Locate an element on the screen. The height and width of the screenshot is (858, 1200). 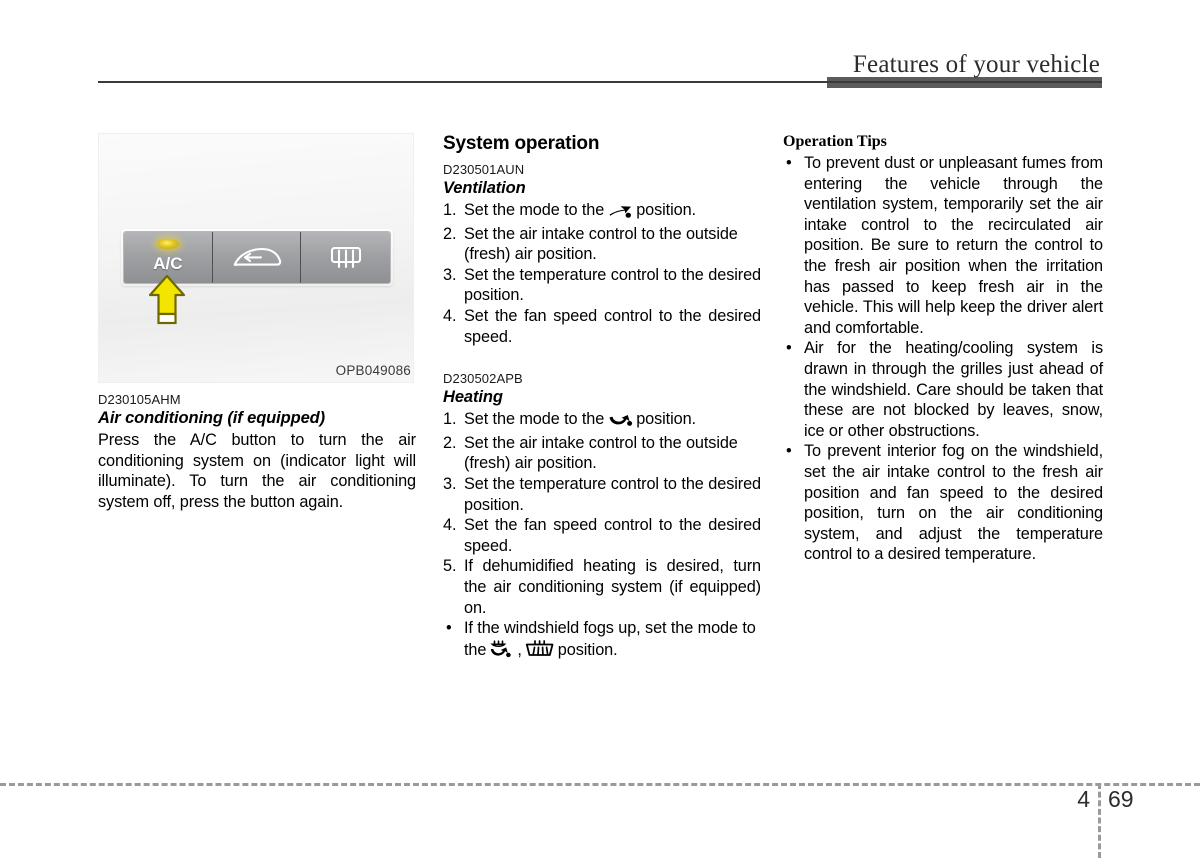
operation-tips-heading: Operation Tips is located at coordinates (835, 141).